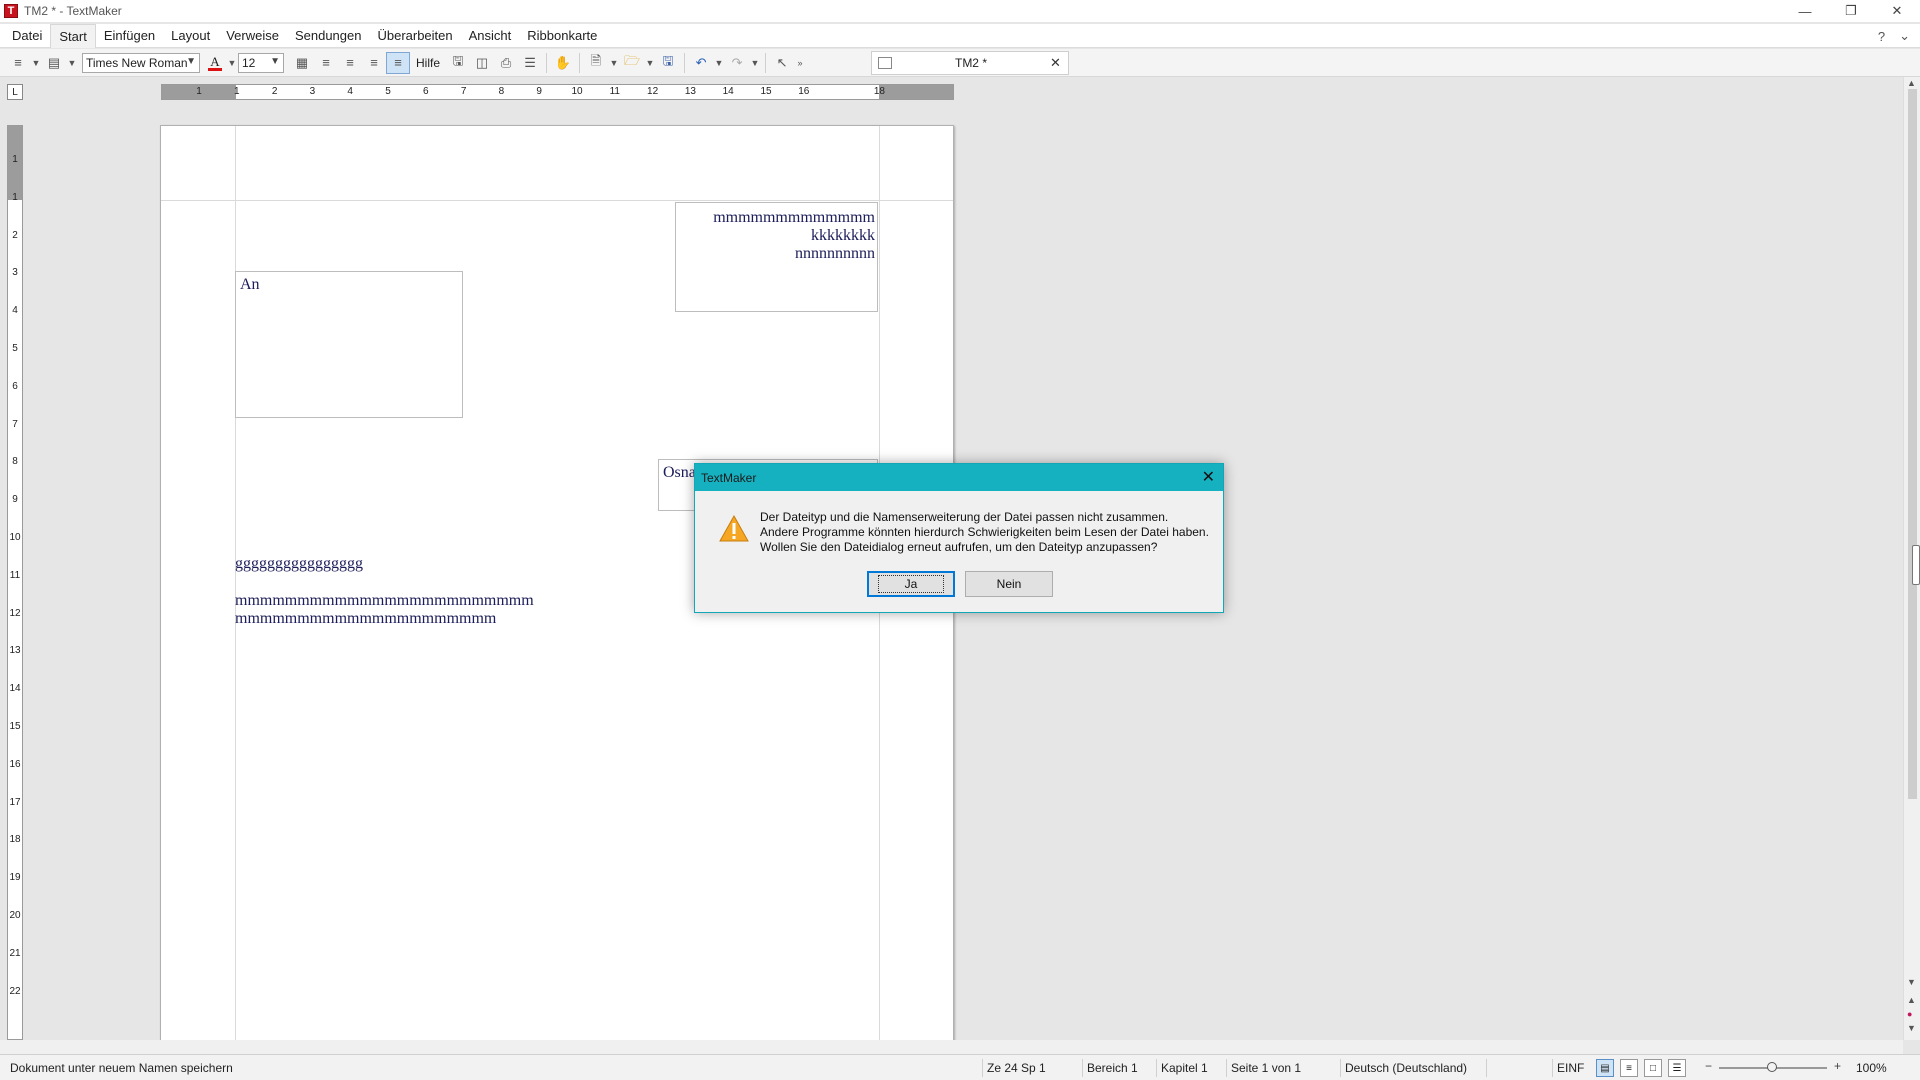 This screenshot has width=1920, height=1080. I want to click on new-document-icon: 🗎, so click(596, 63).